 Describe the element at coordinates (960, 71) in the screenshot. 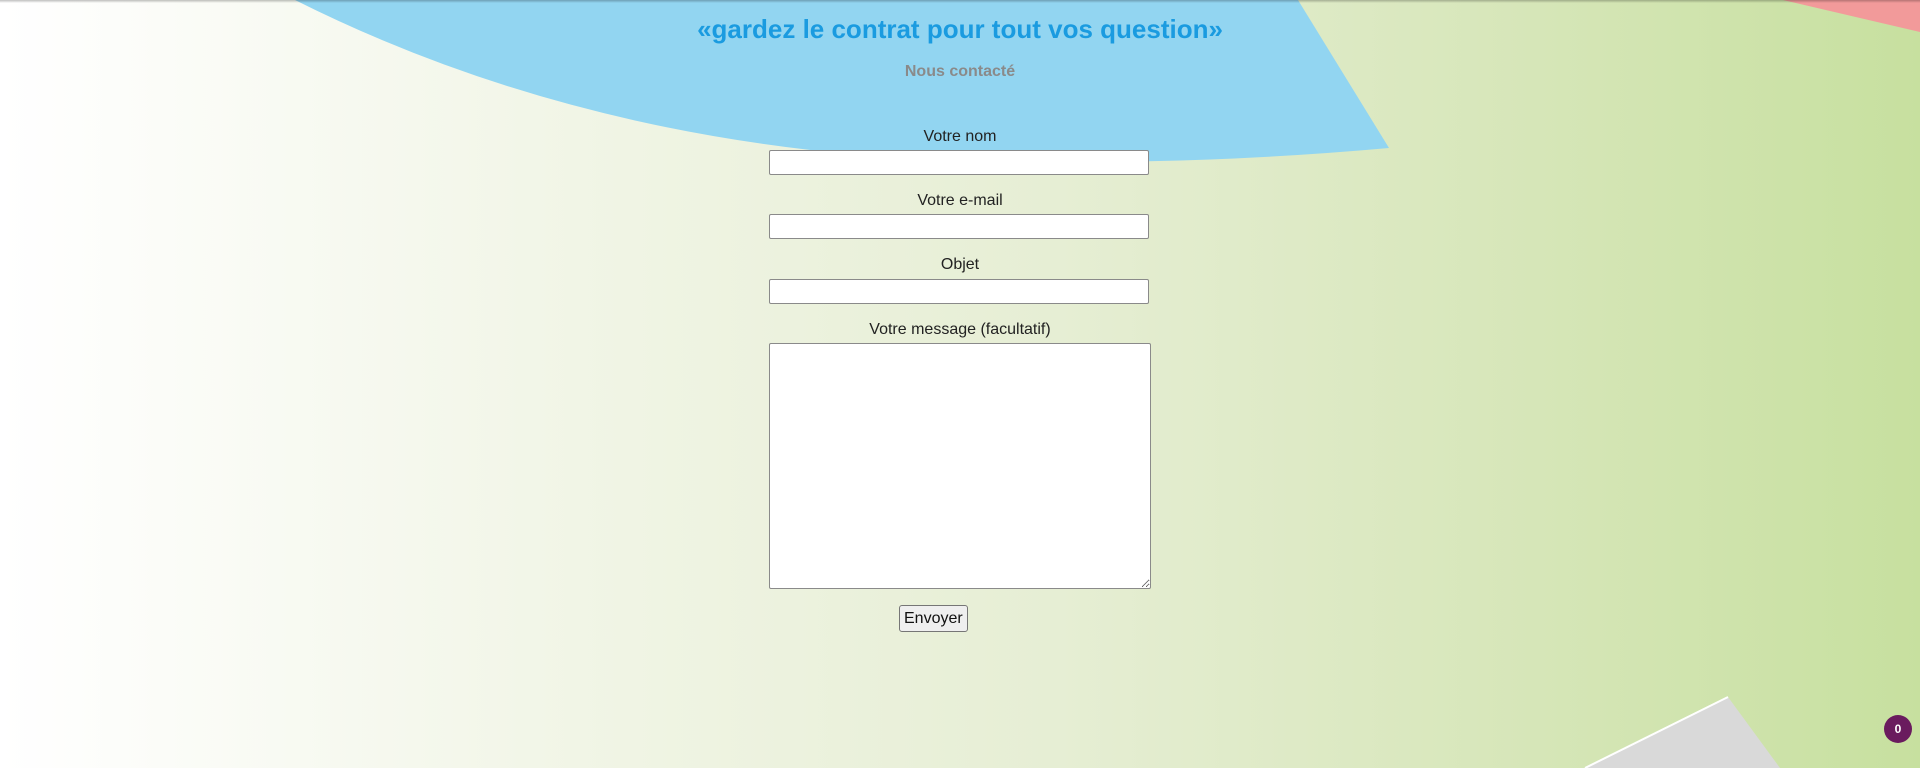

I see `page-subtitle: Nous contacté` at that location.